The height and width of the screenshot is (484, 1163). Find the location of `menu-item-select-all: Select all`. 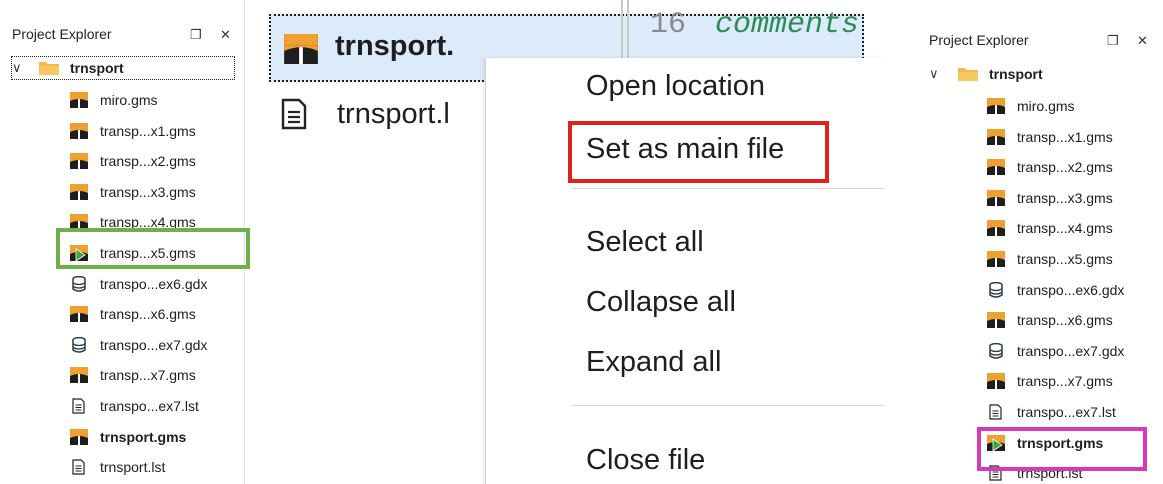

menu-item-select-all: Select all is located at coordinates (645, 242).